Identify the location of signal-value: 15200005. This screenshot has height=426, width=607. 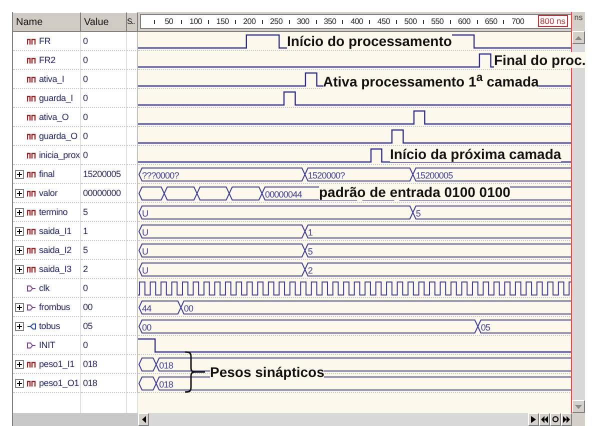
(102, 174).